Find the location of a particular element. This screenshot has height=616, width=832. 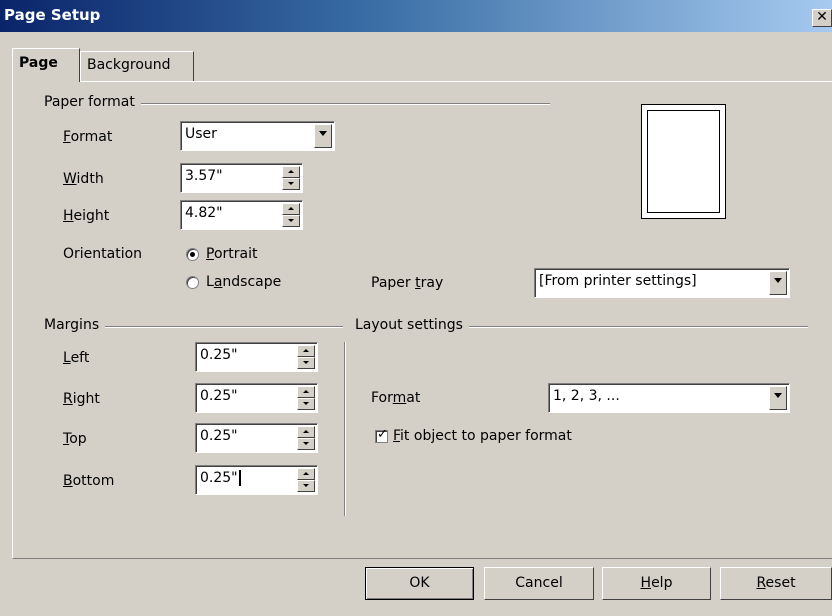

paper-format-dropdown: User is located at coordinates (257, 136).